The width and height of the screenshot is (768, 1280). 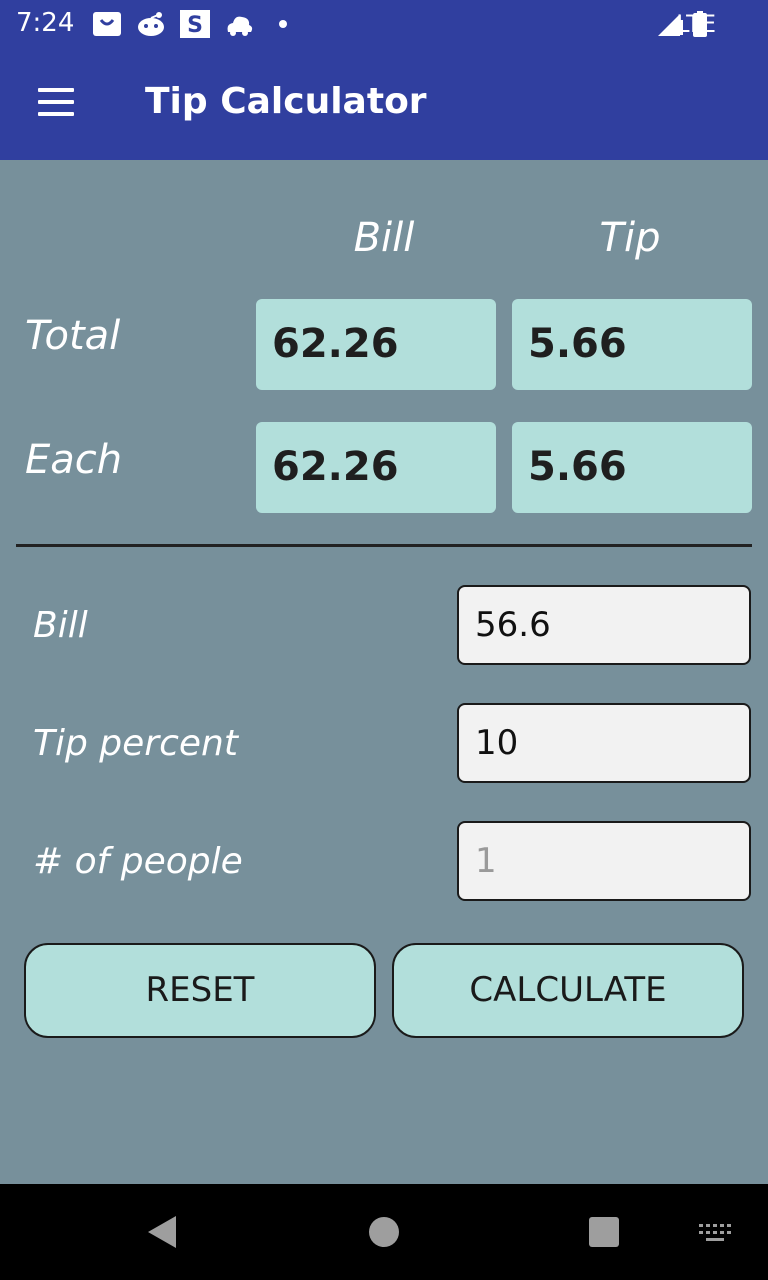 What do you see at coordinates (632, 467) in the screenshot?
I see `each-tip-output: 5.66` at bounding box center [632, 467].